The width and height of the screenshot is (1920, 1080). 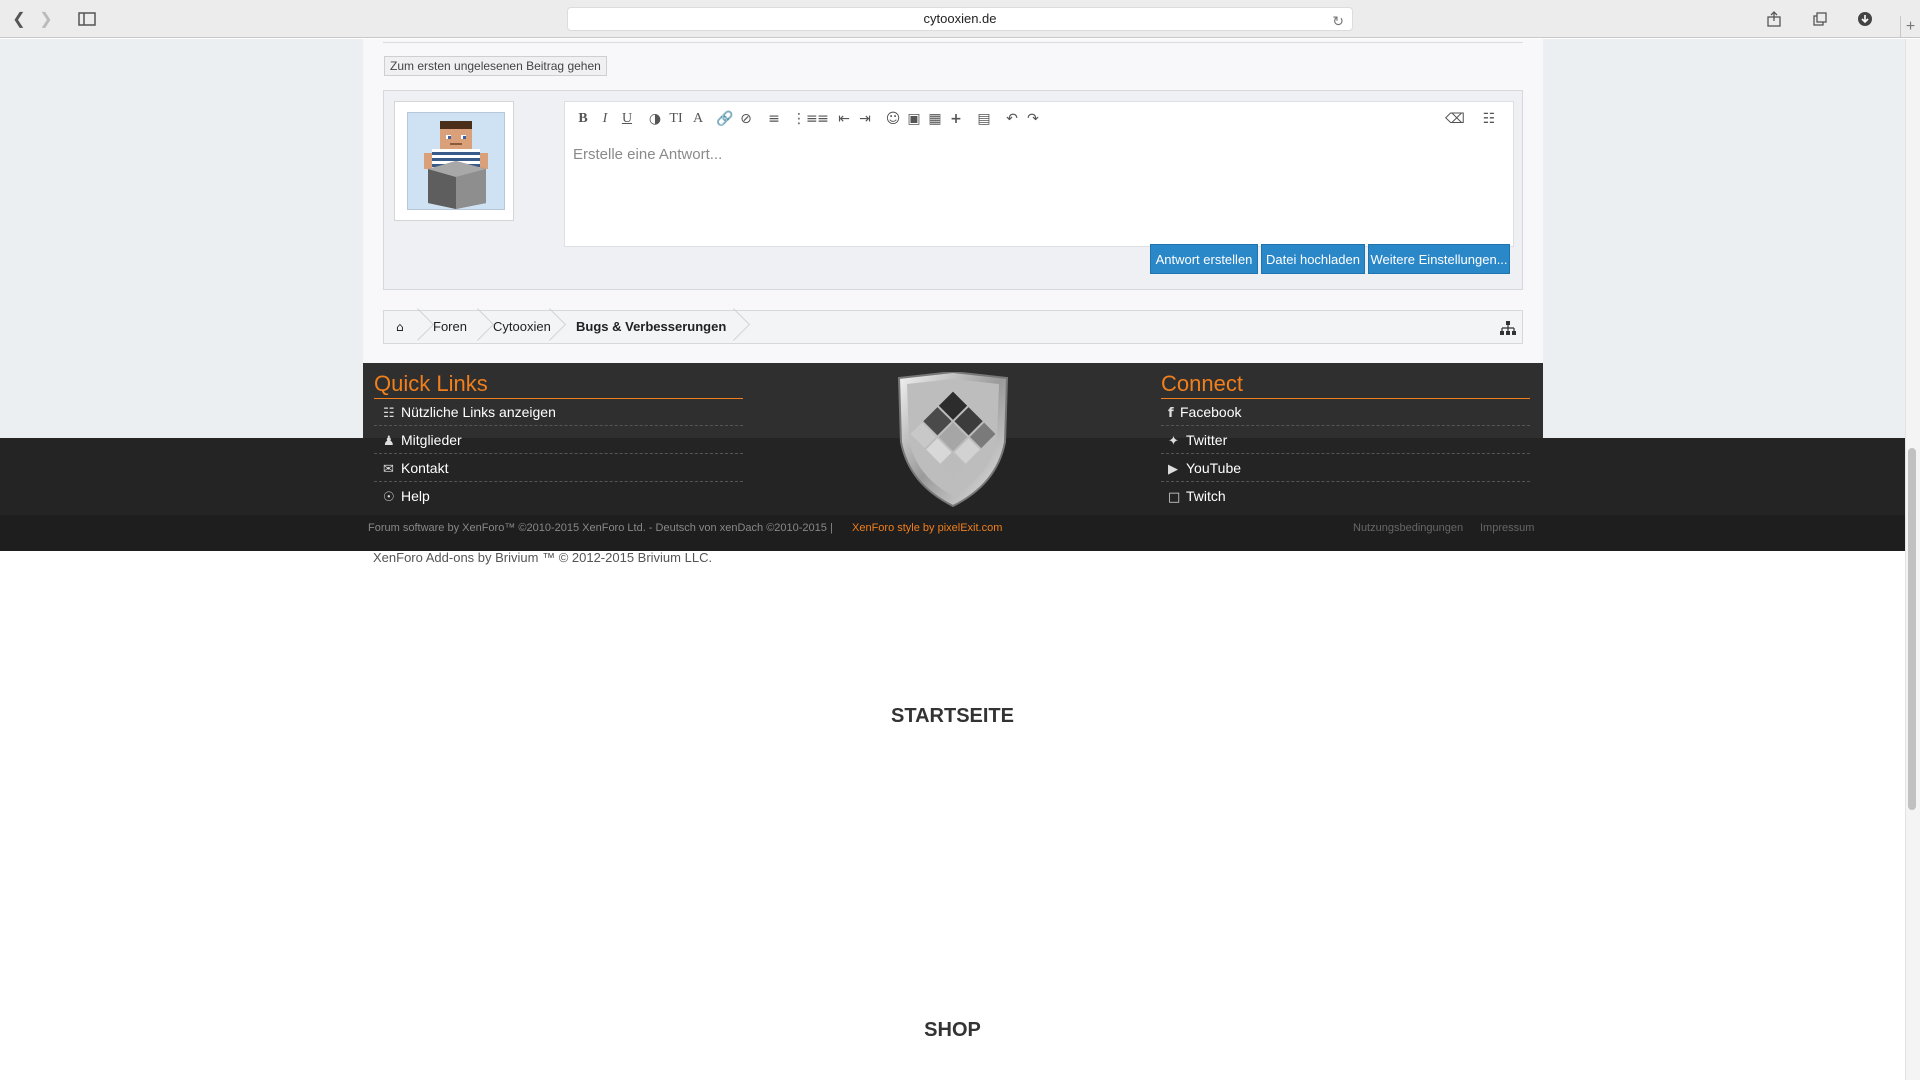 I want to click on back-button: ❮, so click(x=19, y=19).